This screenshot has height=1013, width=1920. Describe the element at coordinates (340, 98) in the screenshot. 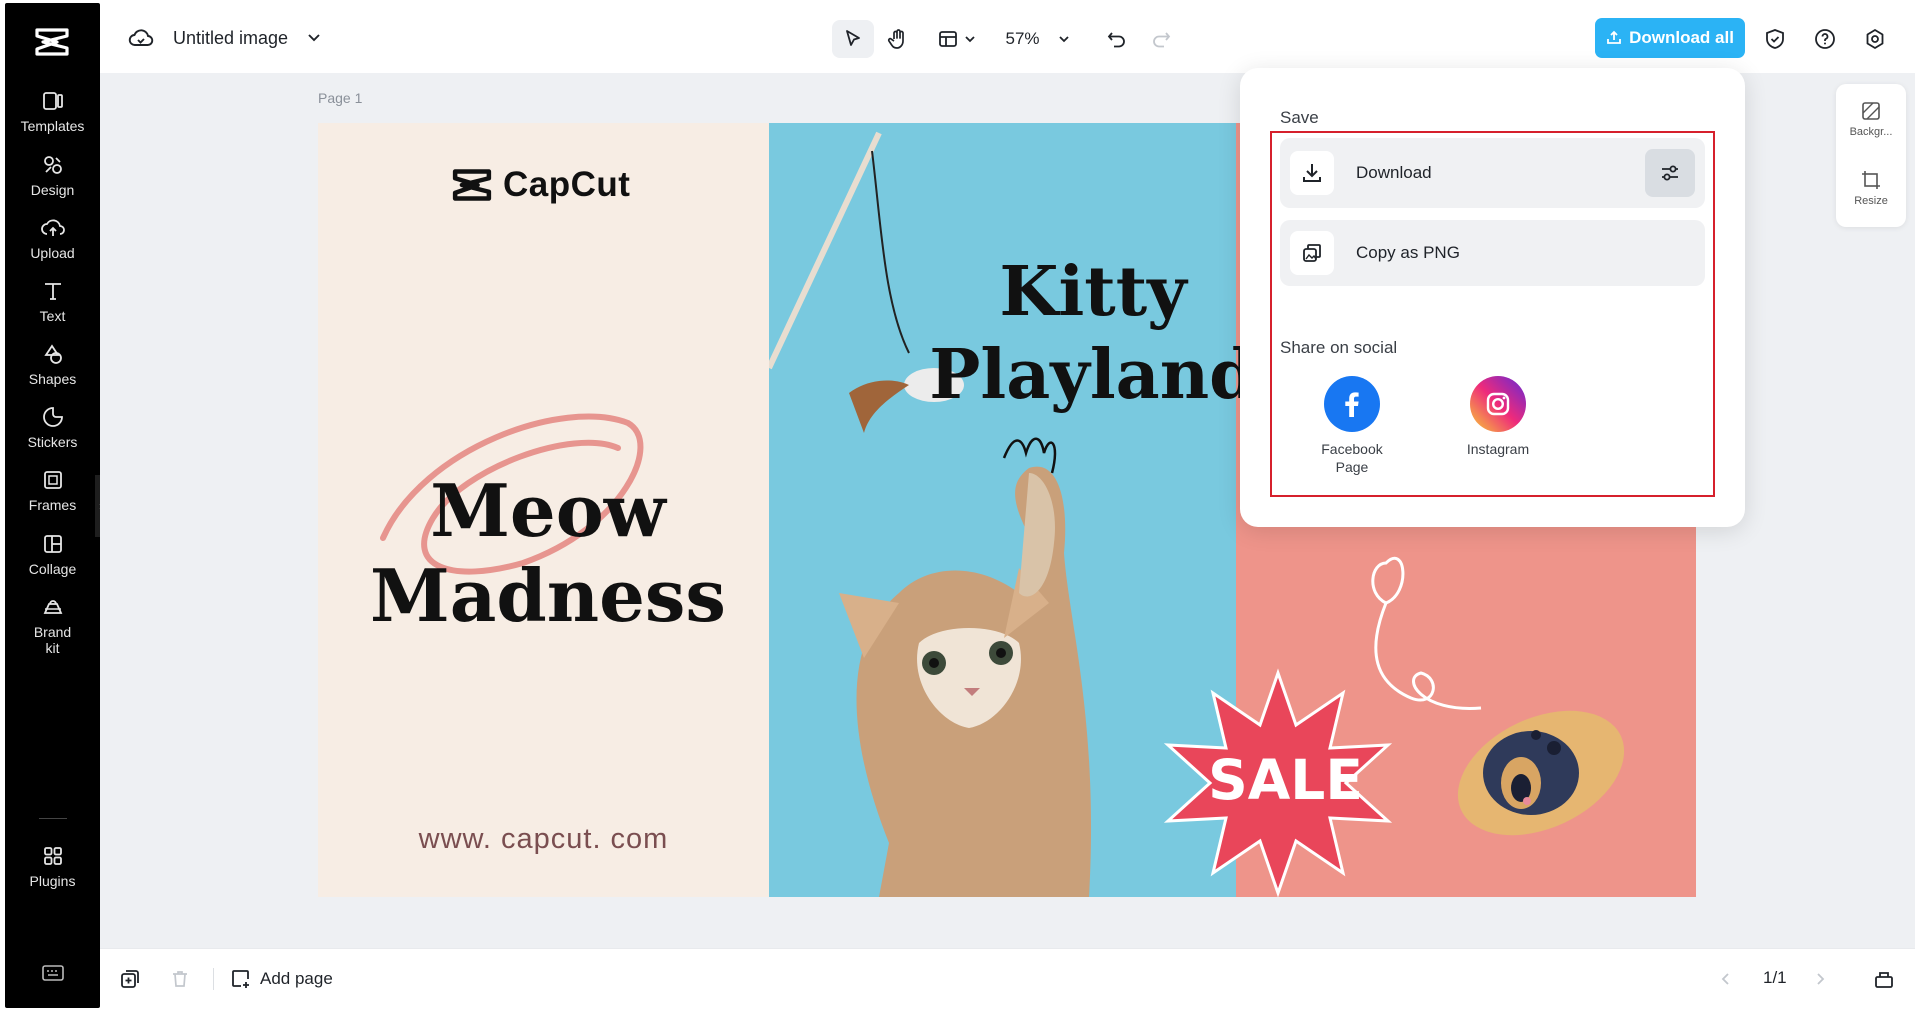

I see `page-label: Page 1` at that location.